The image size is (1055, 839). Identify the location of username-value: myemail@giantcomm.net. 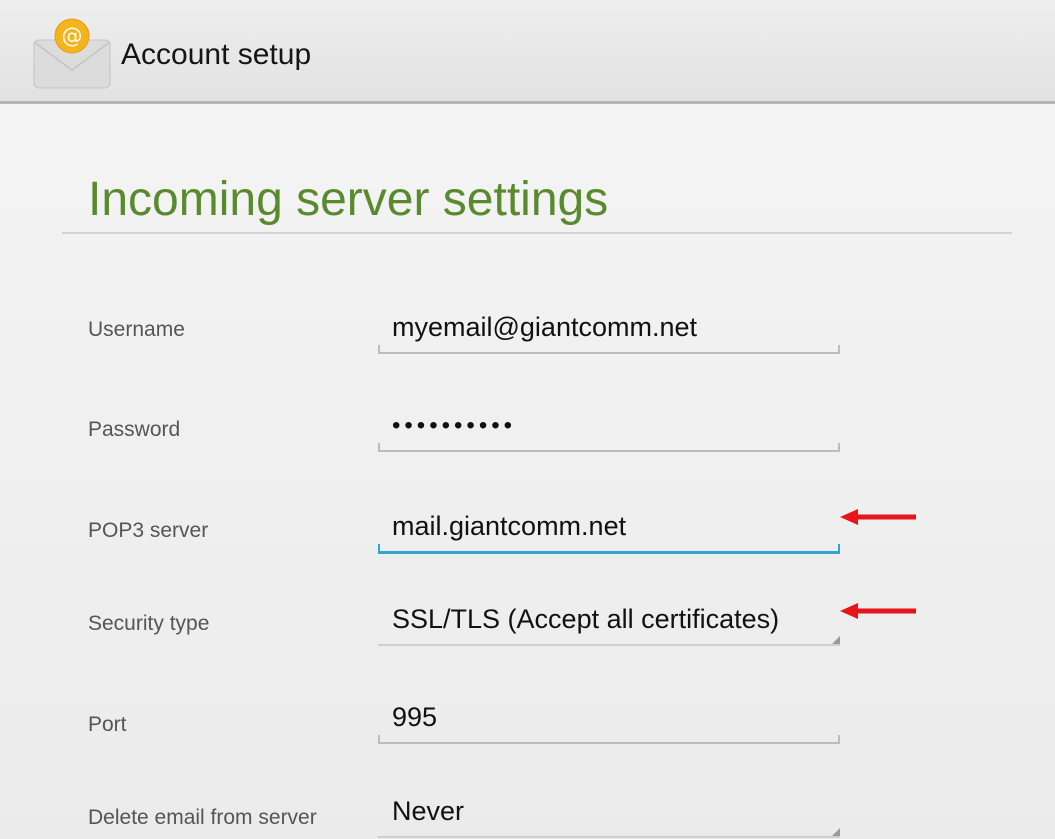
(545, 327).